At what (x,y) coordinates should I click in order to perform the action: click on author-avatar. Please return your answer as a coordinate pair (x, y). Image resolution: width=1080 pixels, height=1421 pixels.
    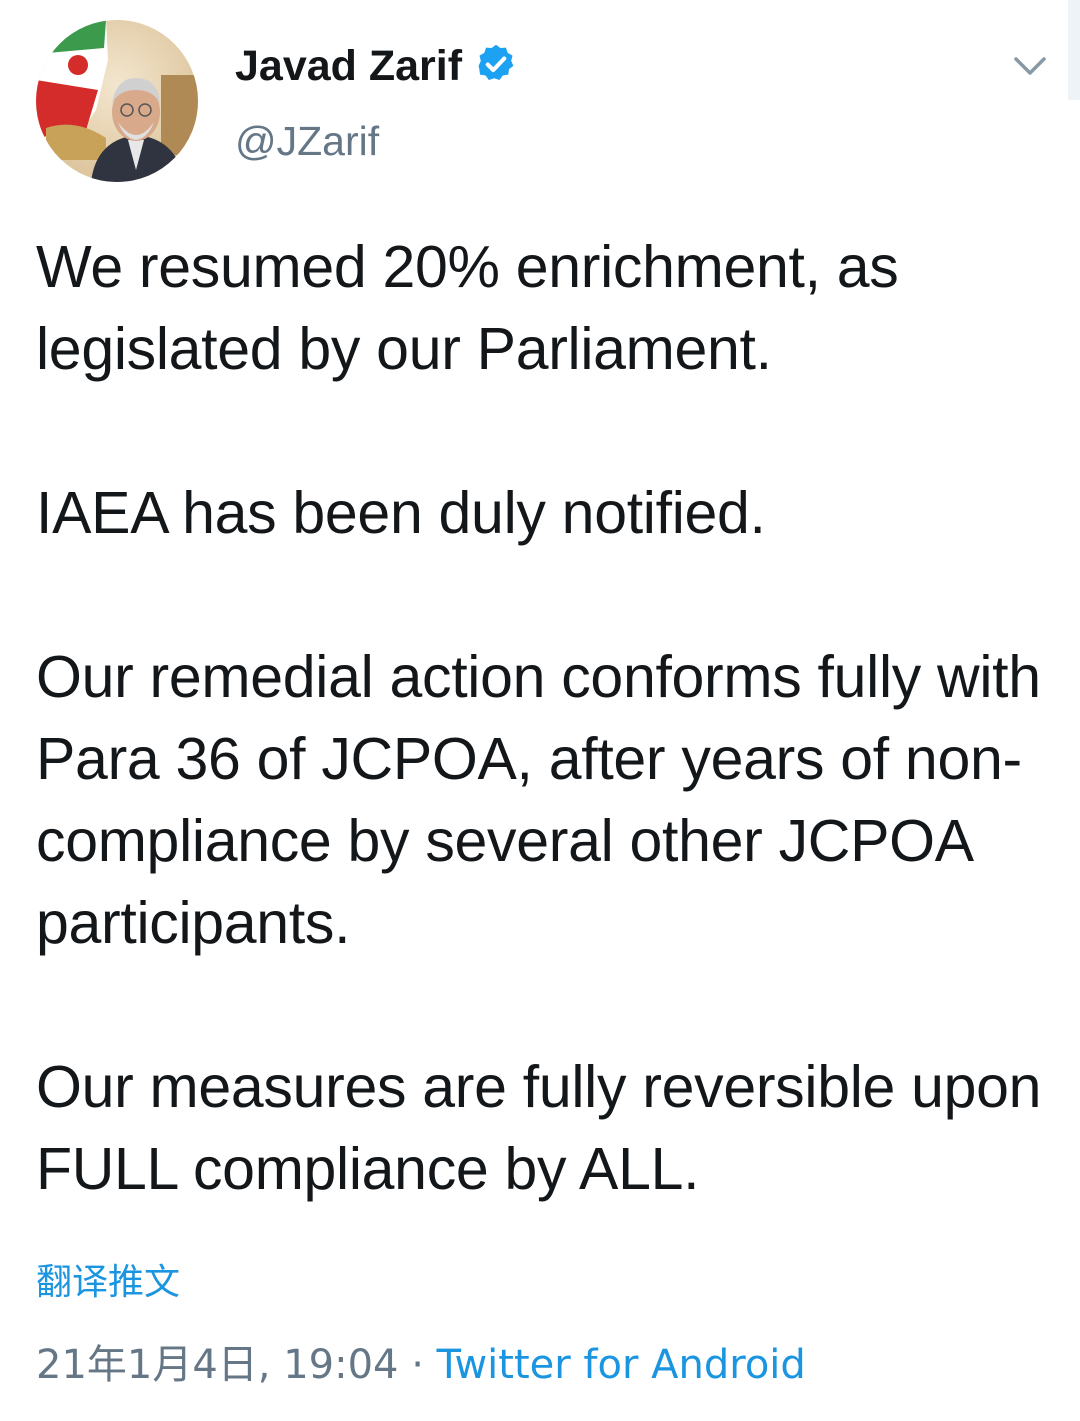
    Looking at the image, I should click on (117, 101).